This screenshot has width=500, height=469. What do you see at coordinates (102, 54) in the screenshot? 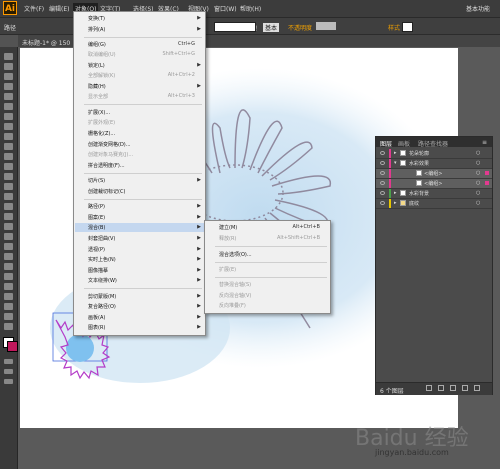
I see `menu-item-ungroup: 取消编组(U)` at bounding box center [102, 54].